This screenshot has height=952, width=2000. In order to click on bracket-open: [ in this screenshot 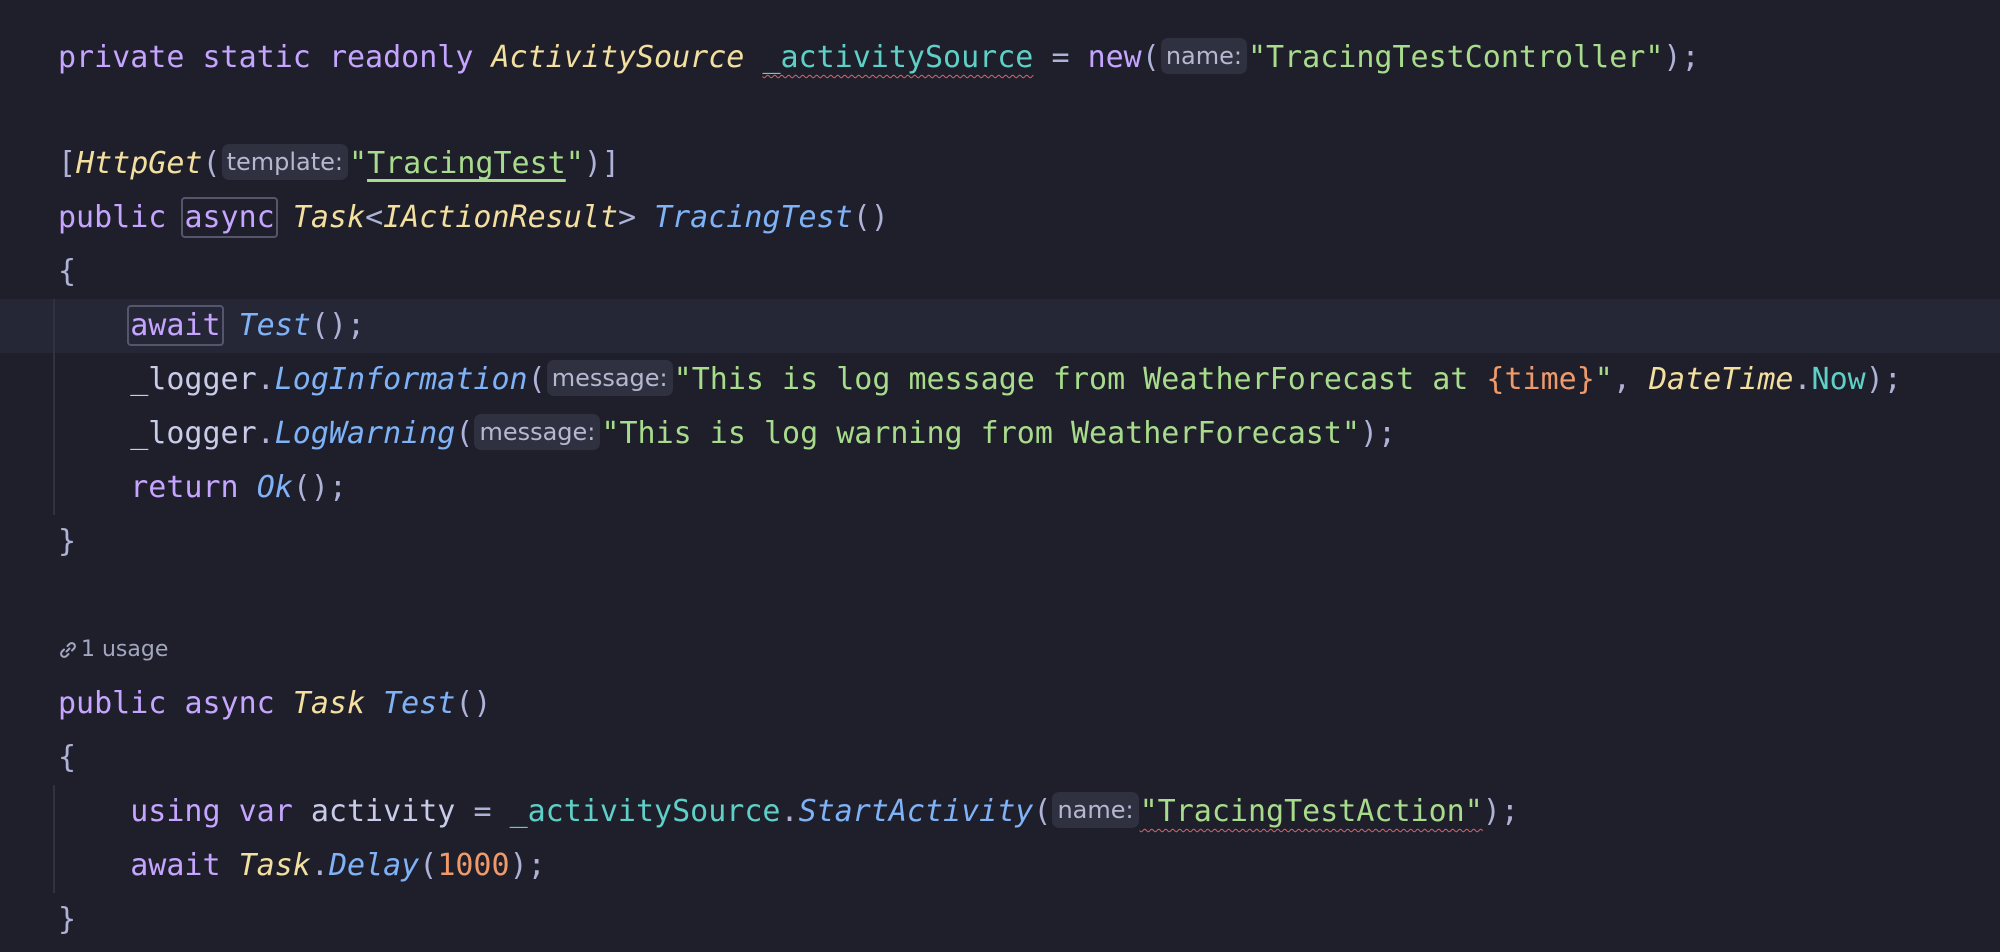, I will do `click(67, 163)`.